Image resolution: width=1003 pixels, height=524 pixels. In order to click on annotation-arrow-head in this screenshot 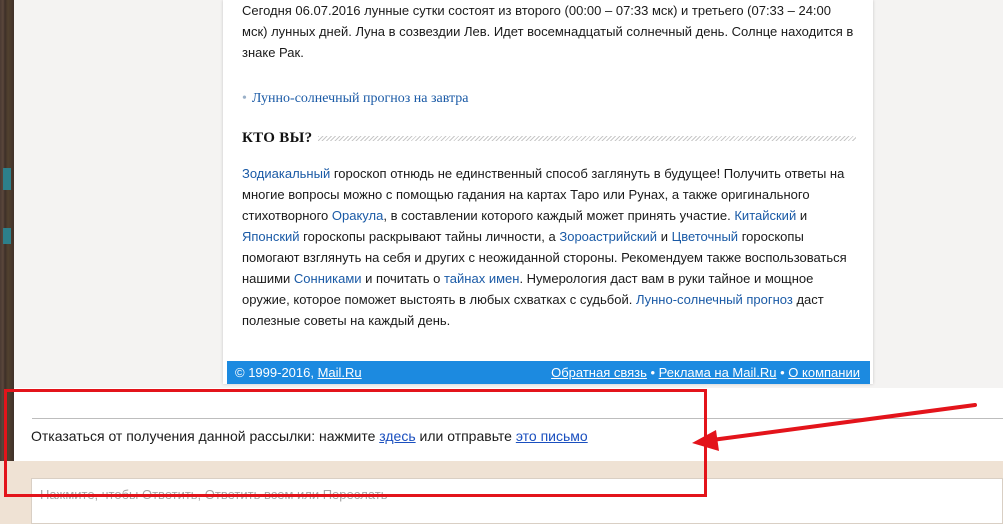, I will do `click(705, 440)`.